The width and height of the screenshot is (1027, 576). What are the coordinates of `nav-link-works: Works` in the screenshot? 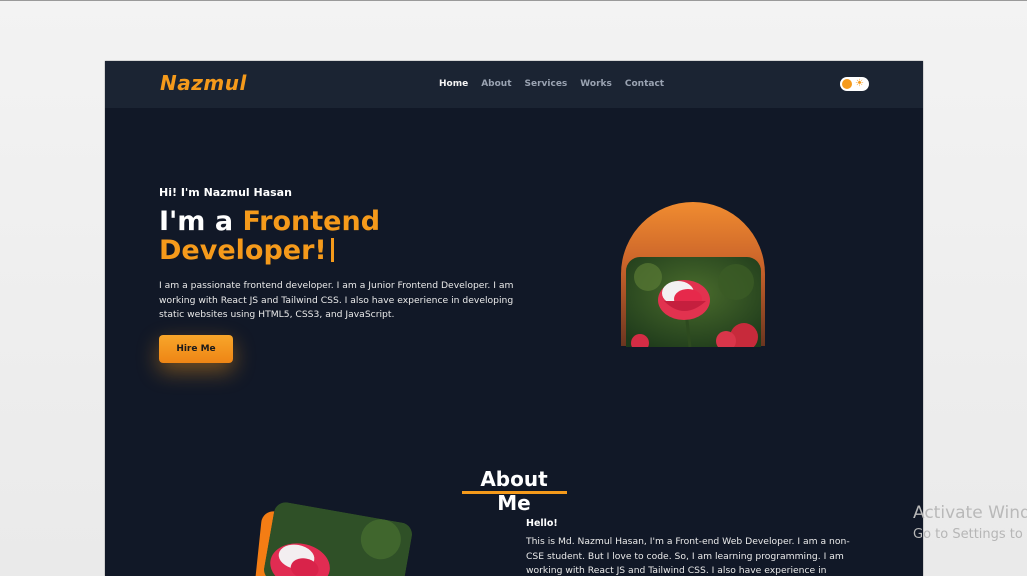 It's located at (596, 84).